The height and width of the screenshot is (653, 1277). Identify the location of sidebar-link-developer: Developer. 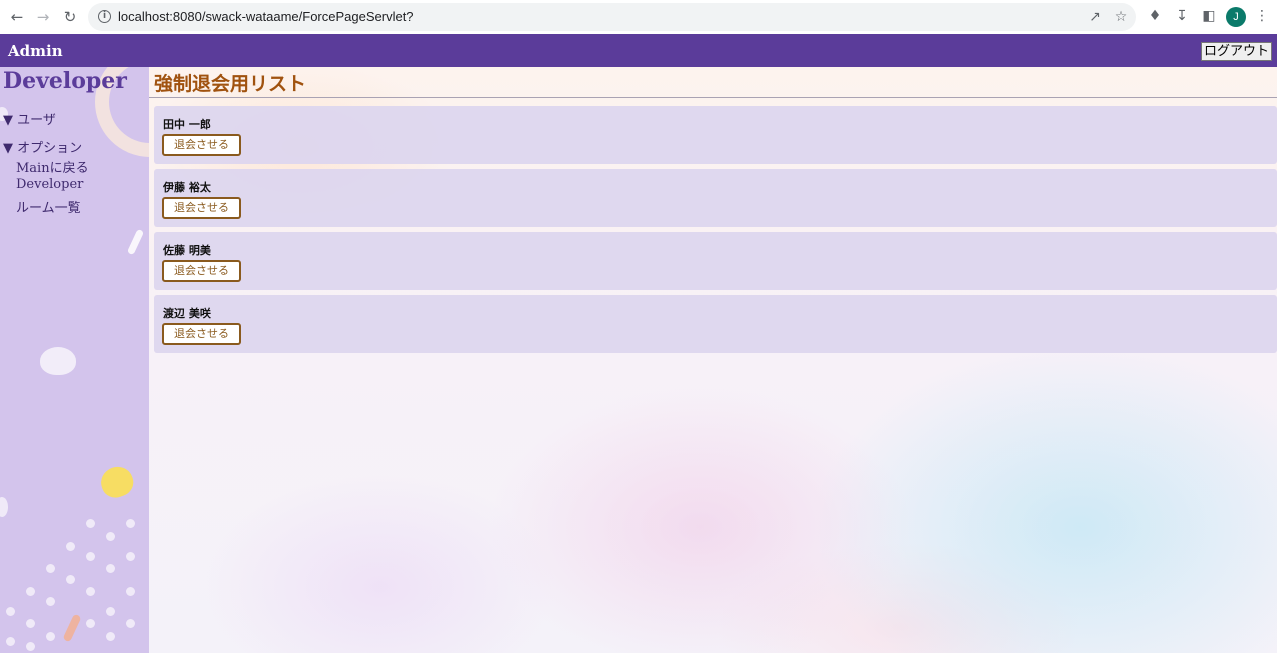
(49, 184).